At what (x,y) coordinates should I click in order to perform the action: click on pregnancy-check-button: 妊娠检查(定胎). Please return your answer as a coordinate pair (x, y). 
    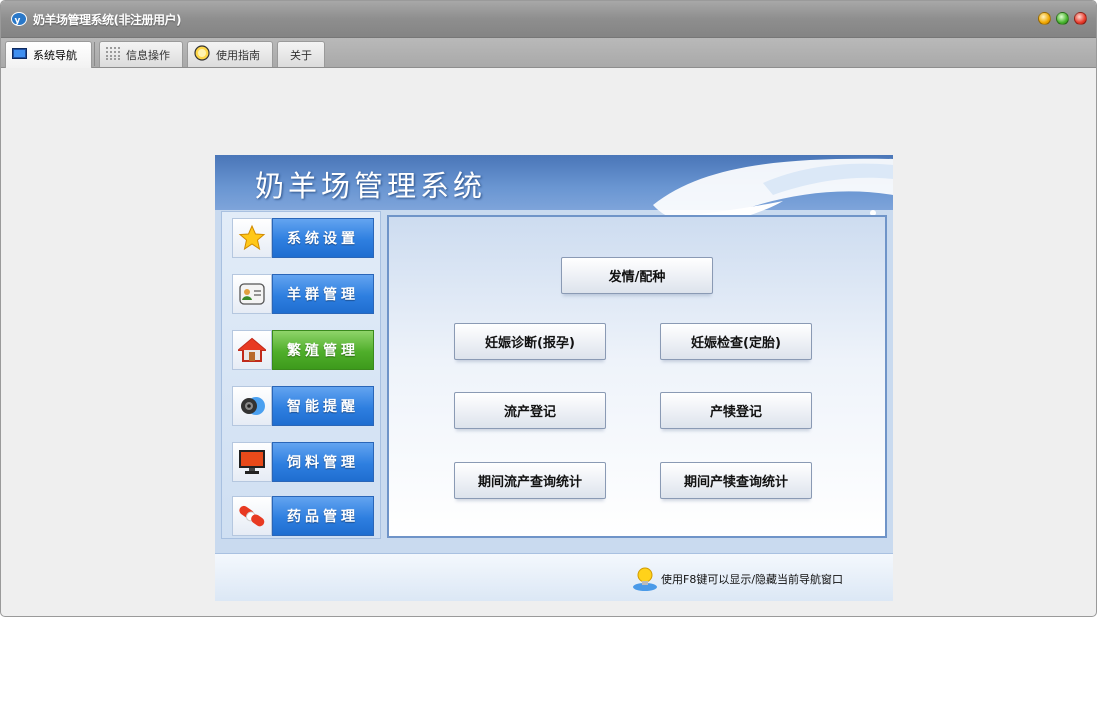
    Looking at the image, I should click on (736, 341).